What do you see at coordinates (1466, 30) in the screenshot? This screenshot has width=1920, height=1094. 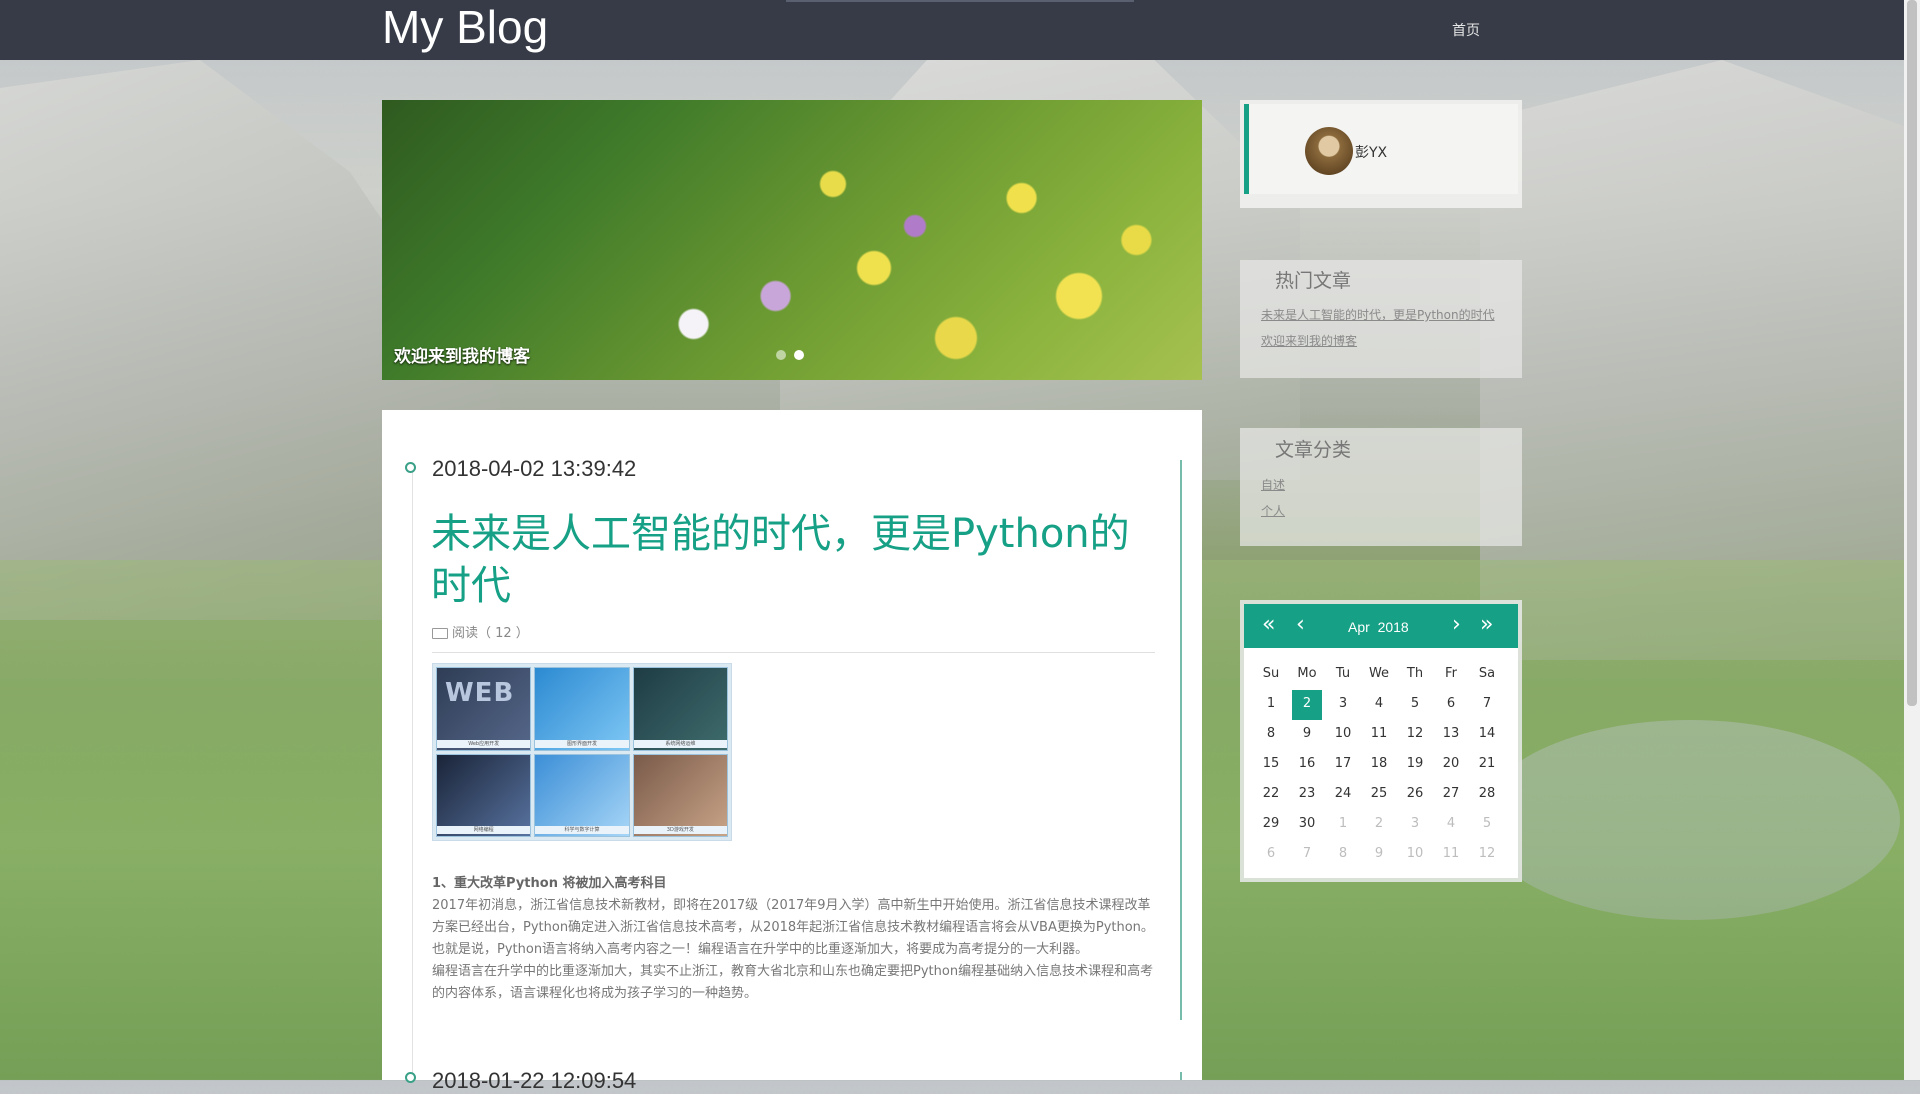 I see `nav-home-link: 首页` at bounding box center [1466, 30].